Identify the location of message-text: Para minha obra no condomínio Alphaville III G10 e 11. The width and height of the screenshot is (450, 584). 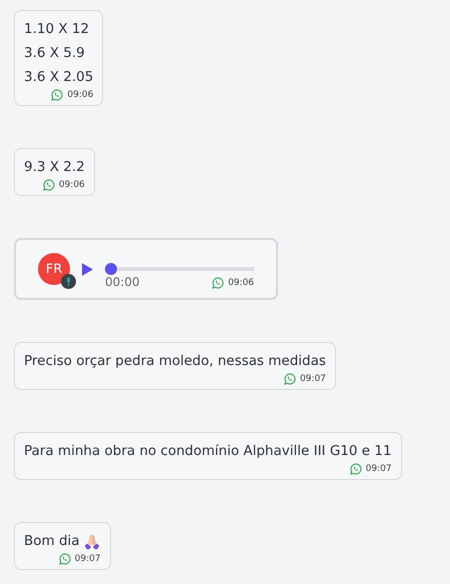
(208, 451).